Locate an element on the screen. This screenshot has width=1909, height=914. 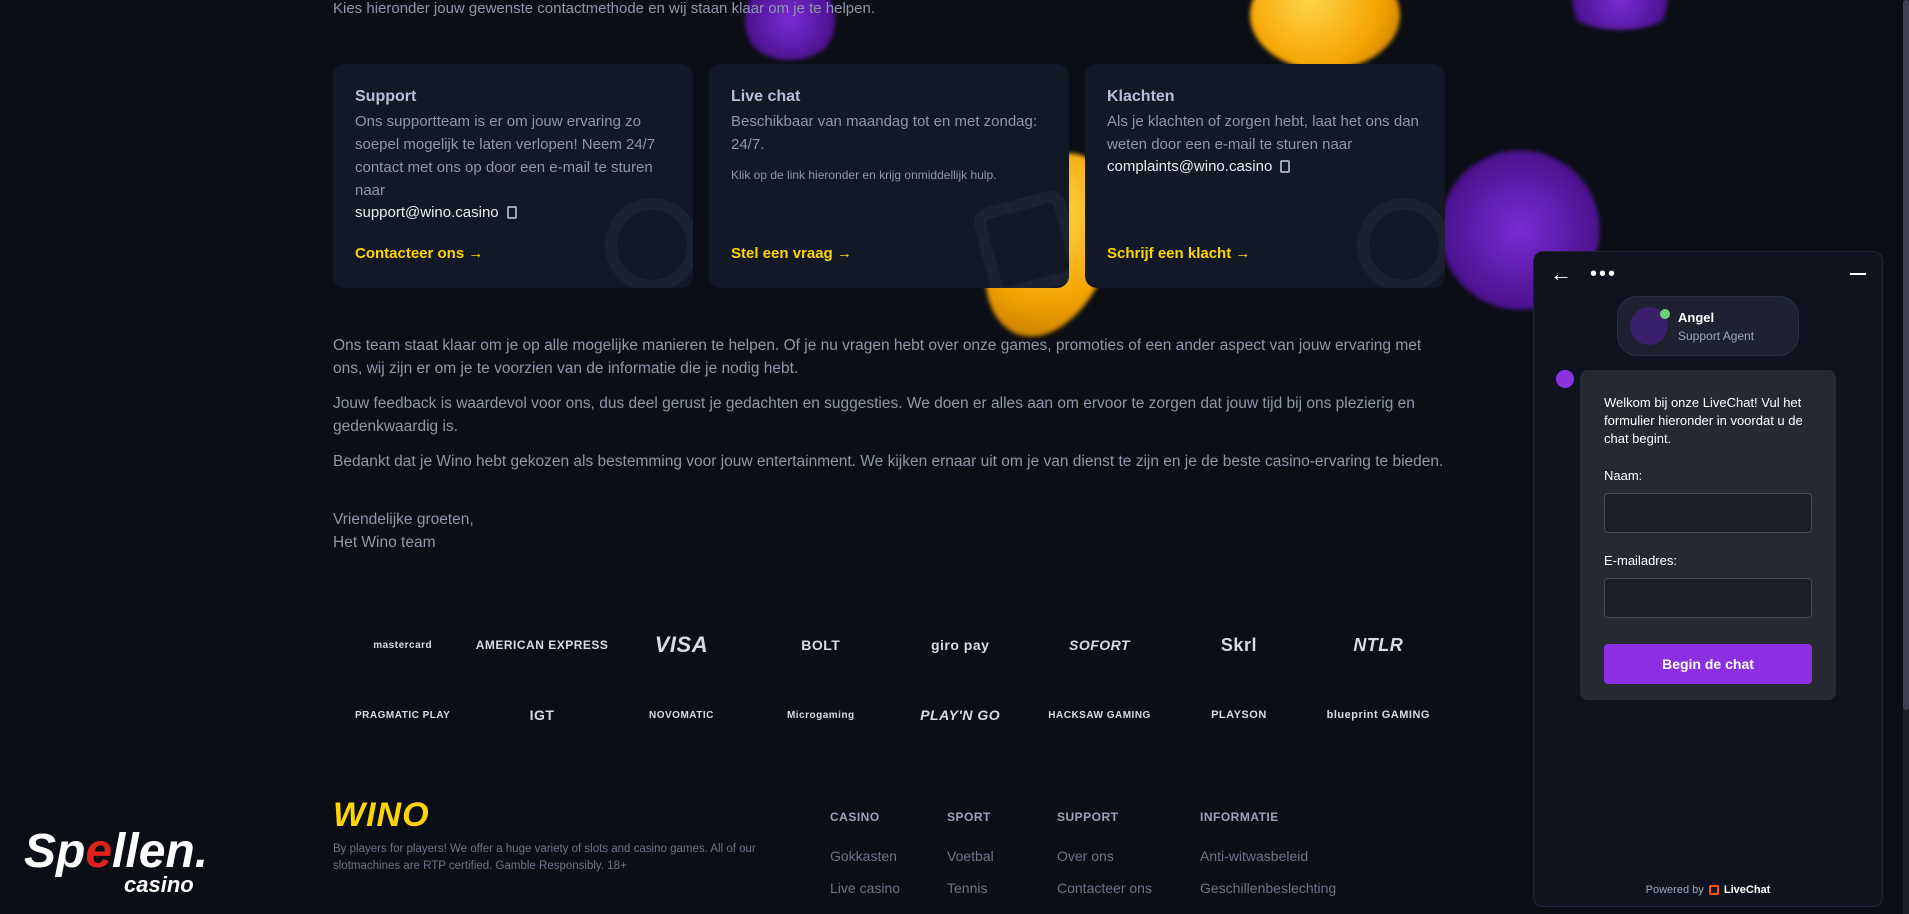
coin-decoration is located at coordinates (1325, 35).